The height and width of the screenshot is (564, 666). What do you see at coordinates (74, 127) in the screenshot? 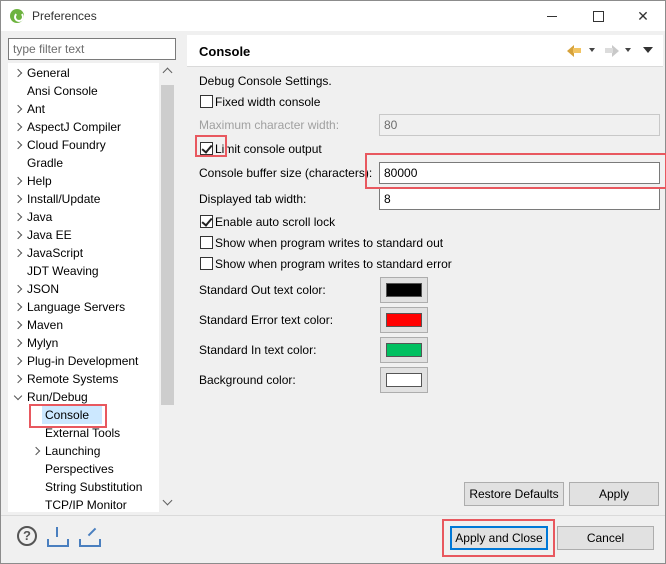
I see `tree-item-label: AspectJ Compiler` at bounding box center [74, 127].